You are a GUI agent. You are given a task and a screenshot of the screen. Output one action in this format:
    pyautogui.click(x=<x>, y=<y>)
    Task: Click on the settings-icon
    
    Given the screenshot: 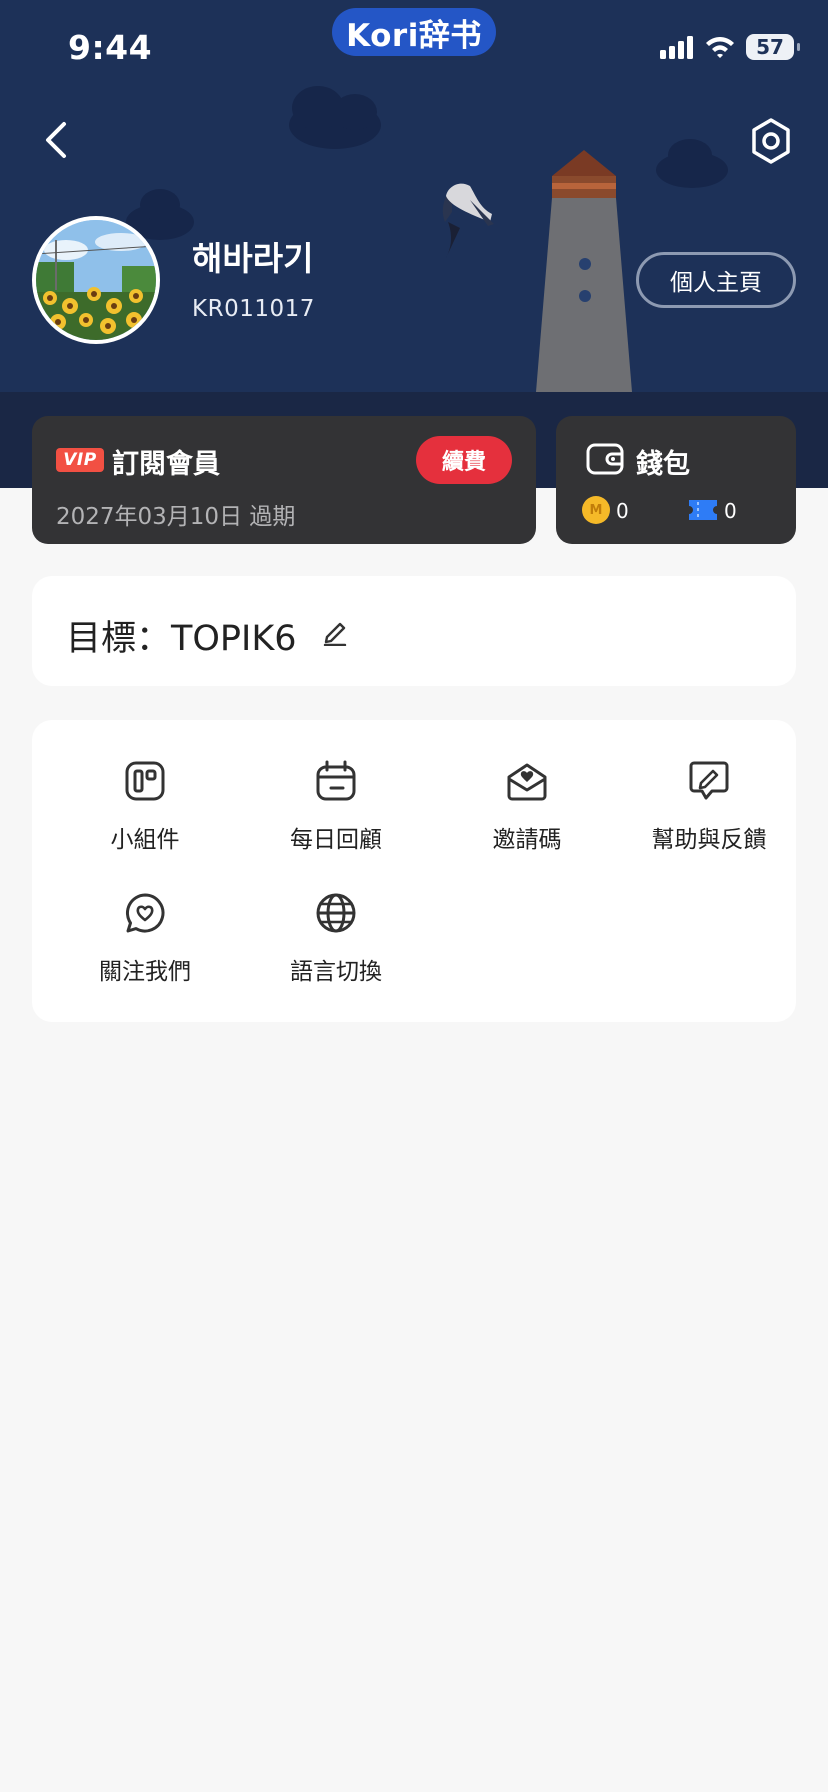 What is the action you would take?
    pyautogui.click(x=771, y=141)
    